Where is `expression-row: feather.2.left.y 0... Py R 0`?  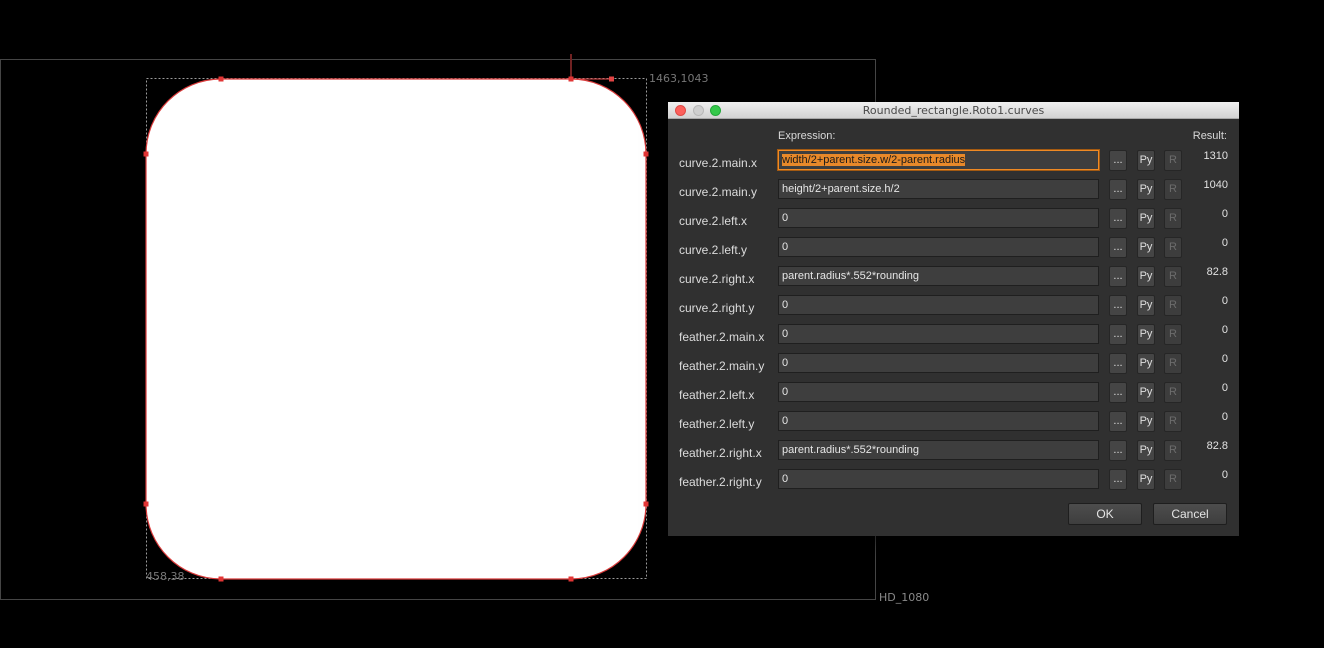 expression-row: feather.2.left.y 0... Py R 0 is located at coordinates (953, 424).